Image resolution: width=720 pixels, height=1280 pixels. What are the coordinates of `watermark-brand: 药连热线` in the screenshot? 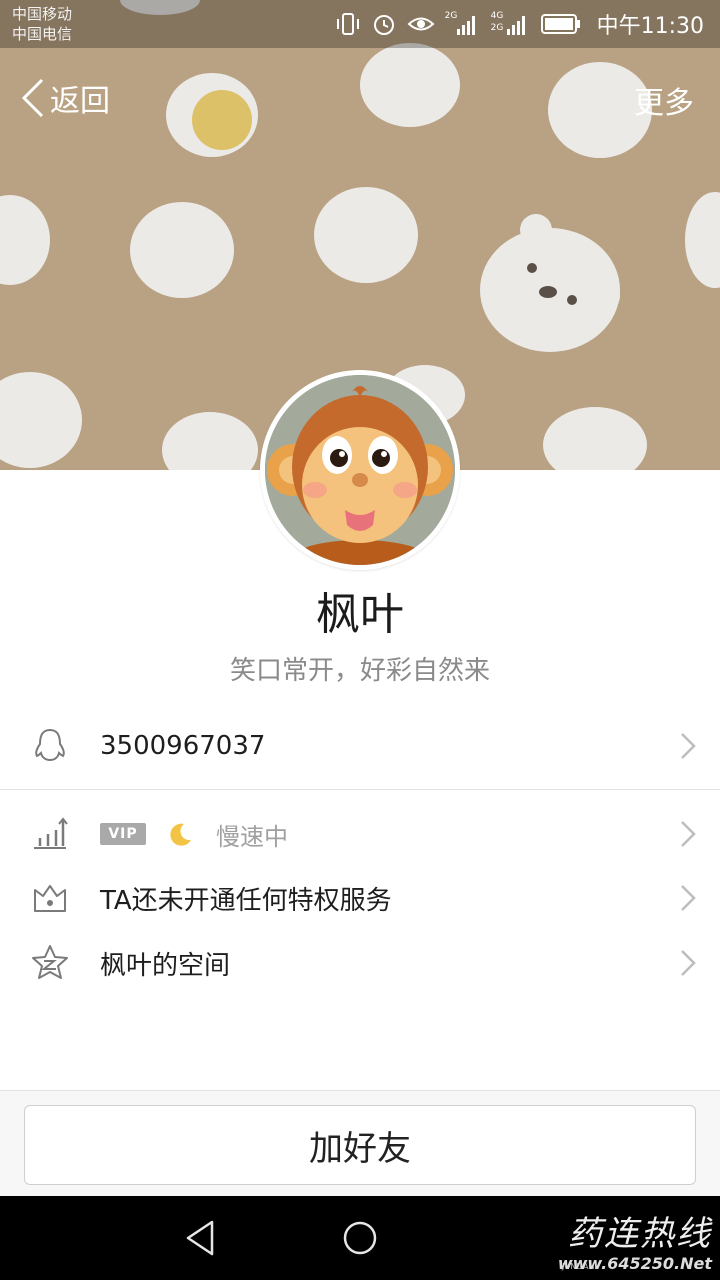 It's located at (640, 1234).